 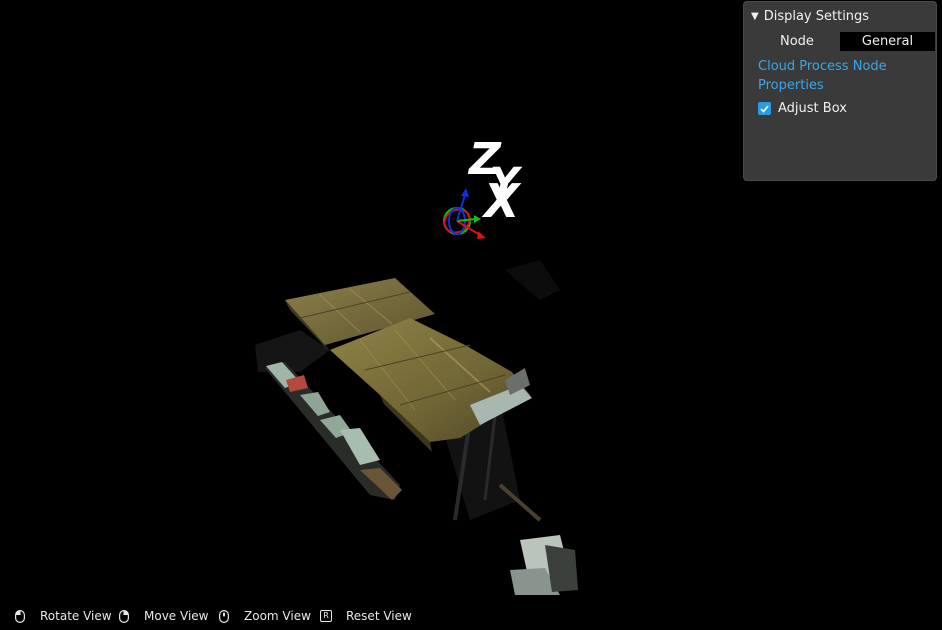 I want to click on display-settings-header: ▼ Display Settings, so click(x=810, y=16).